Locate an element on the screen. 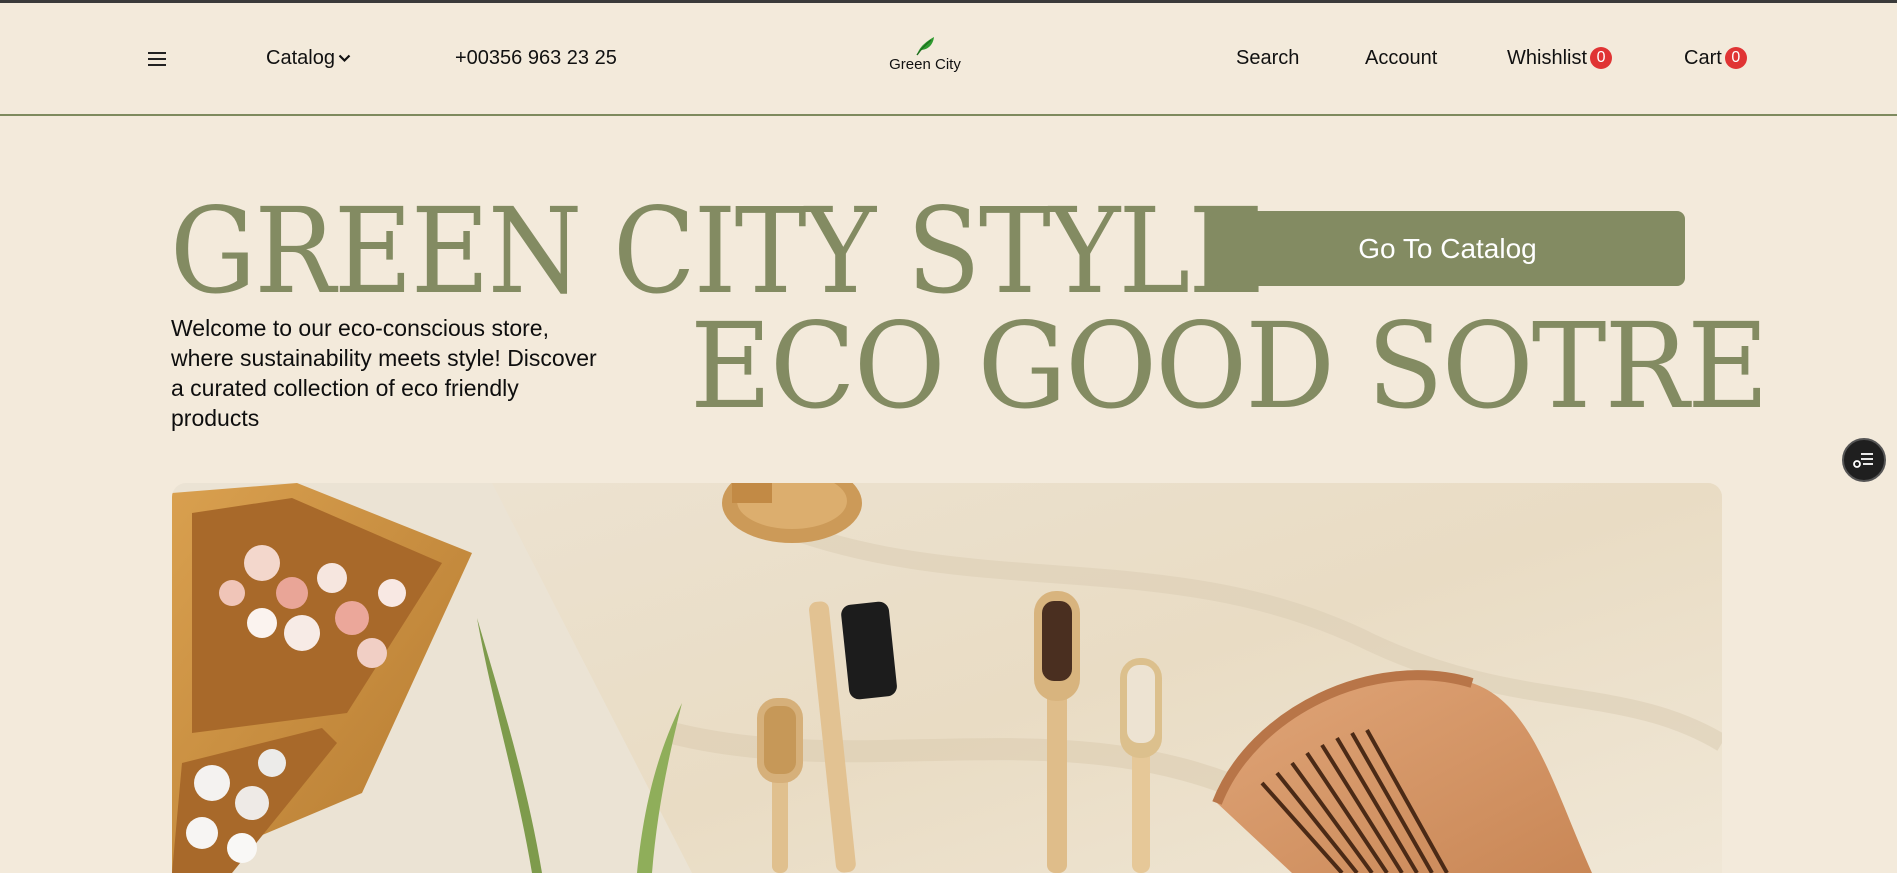  settings-list-icon is located at coordinates (1864, 460).